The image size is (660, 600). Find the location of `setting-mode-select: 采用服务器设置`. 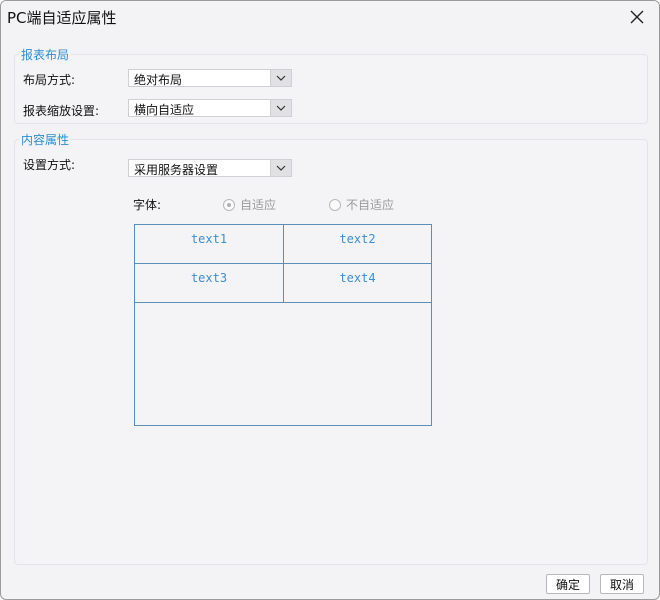

setting-mode-select: 采用服务器设置 is located at coordinates (210, 168).